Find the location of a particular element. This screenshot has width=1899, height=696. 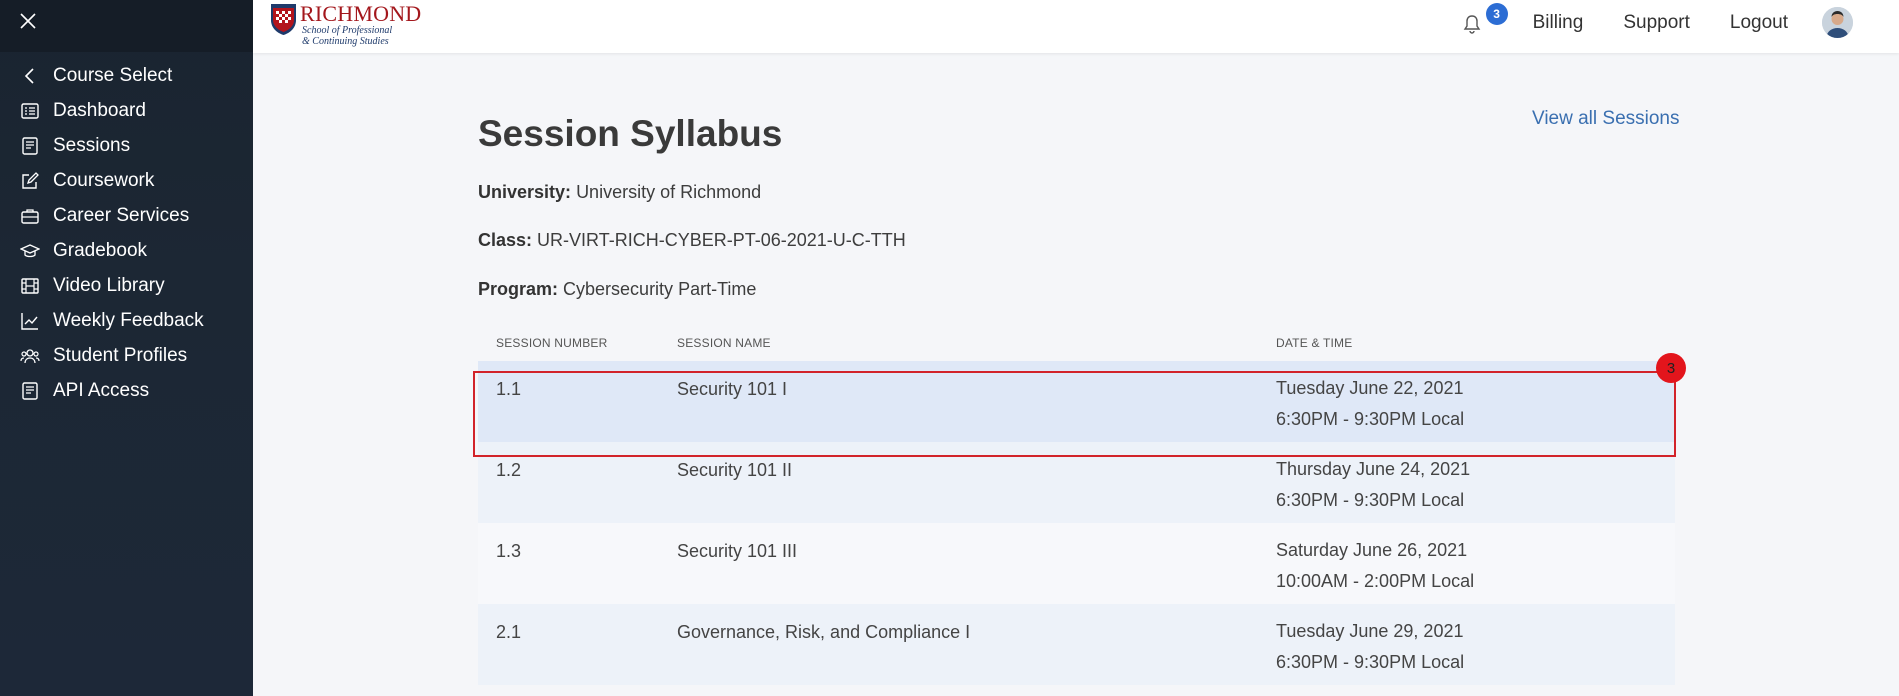

sidebar-item-label: Student Profiles is located at coordinates (120, 355).